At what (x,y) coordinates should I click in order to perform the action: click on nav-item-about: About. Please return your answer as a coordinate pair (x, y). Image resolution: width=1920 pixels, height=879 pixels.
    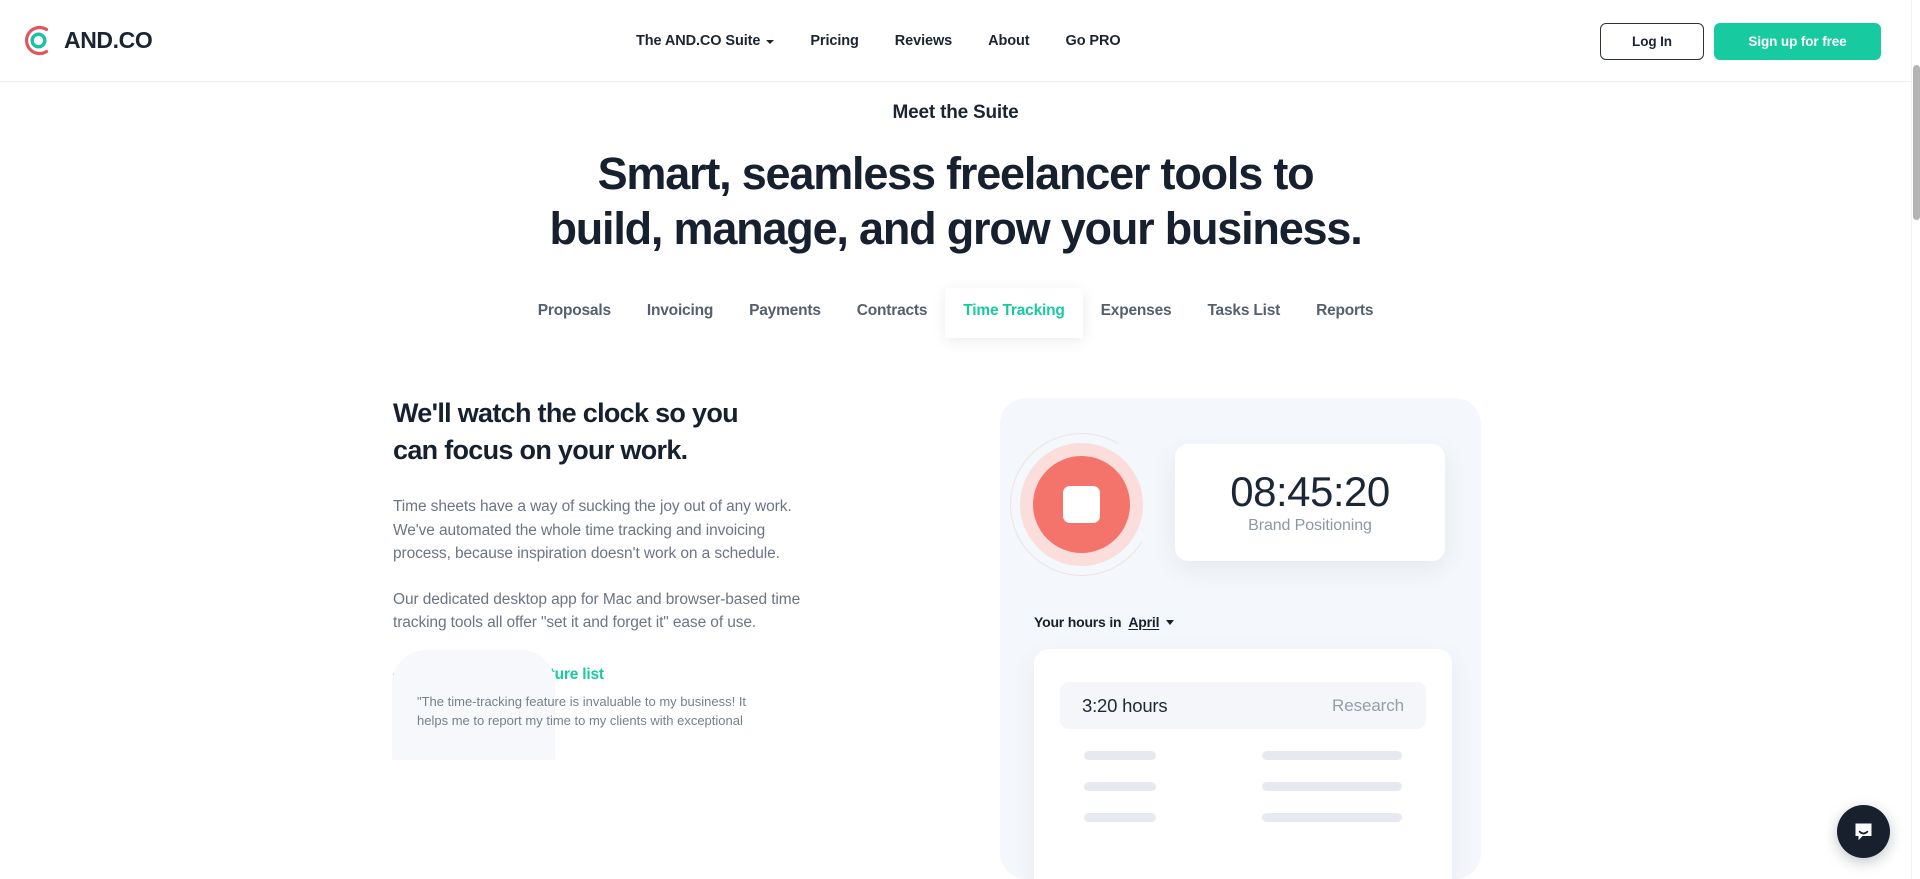
    Looking at the image, I should click on (1008, 41).